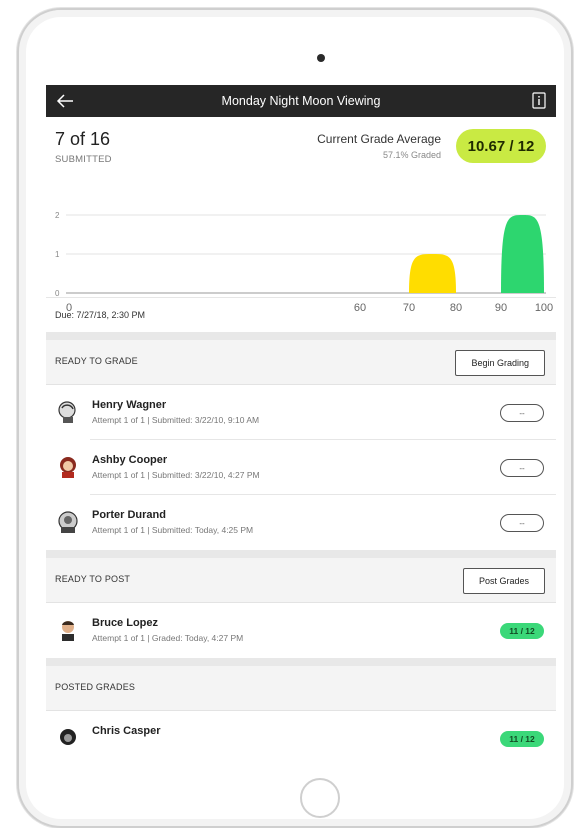 This screenshot has width=577, height=828. I want to click on submission-count: 7 of 16, so click(83, 139).